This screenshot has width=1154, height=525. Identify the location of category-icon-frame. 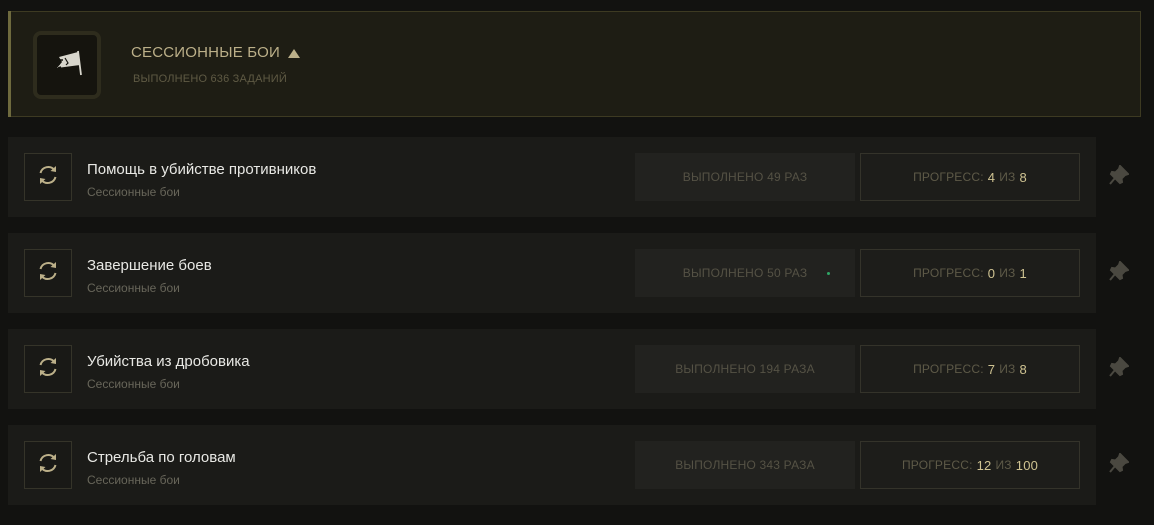
(67, 65).